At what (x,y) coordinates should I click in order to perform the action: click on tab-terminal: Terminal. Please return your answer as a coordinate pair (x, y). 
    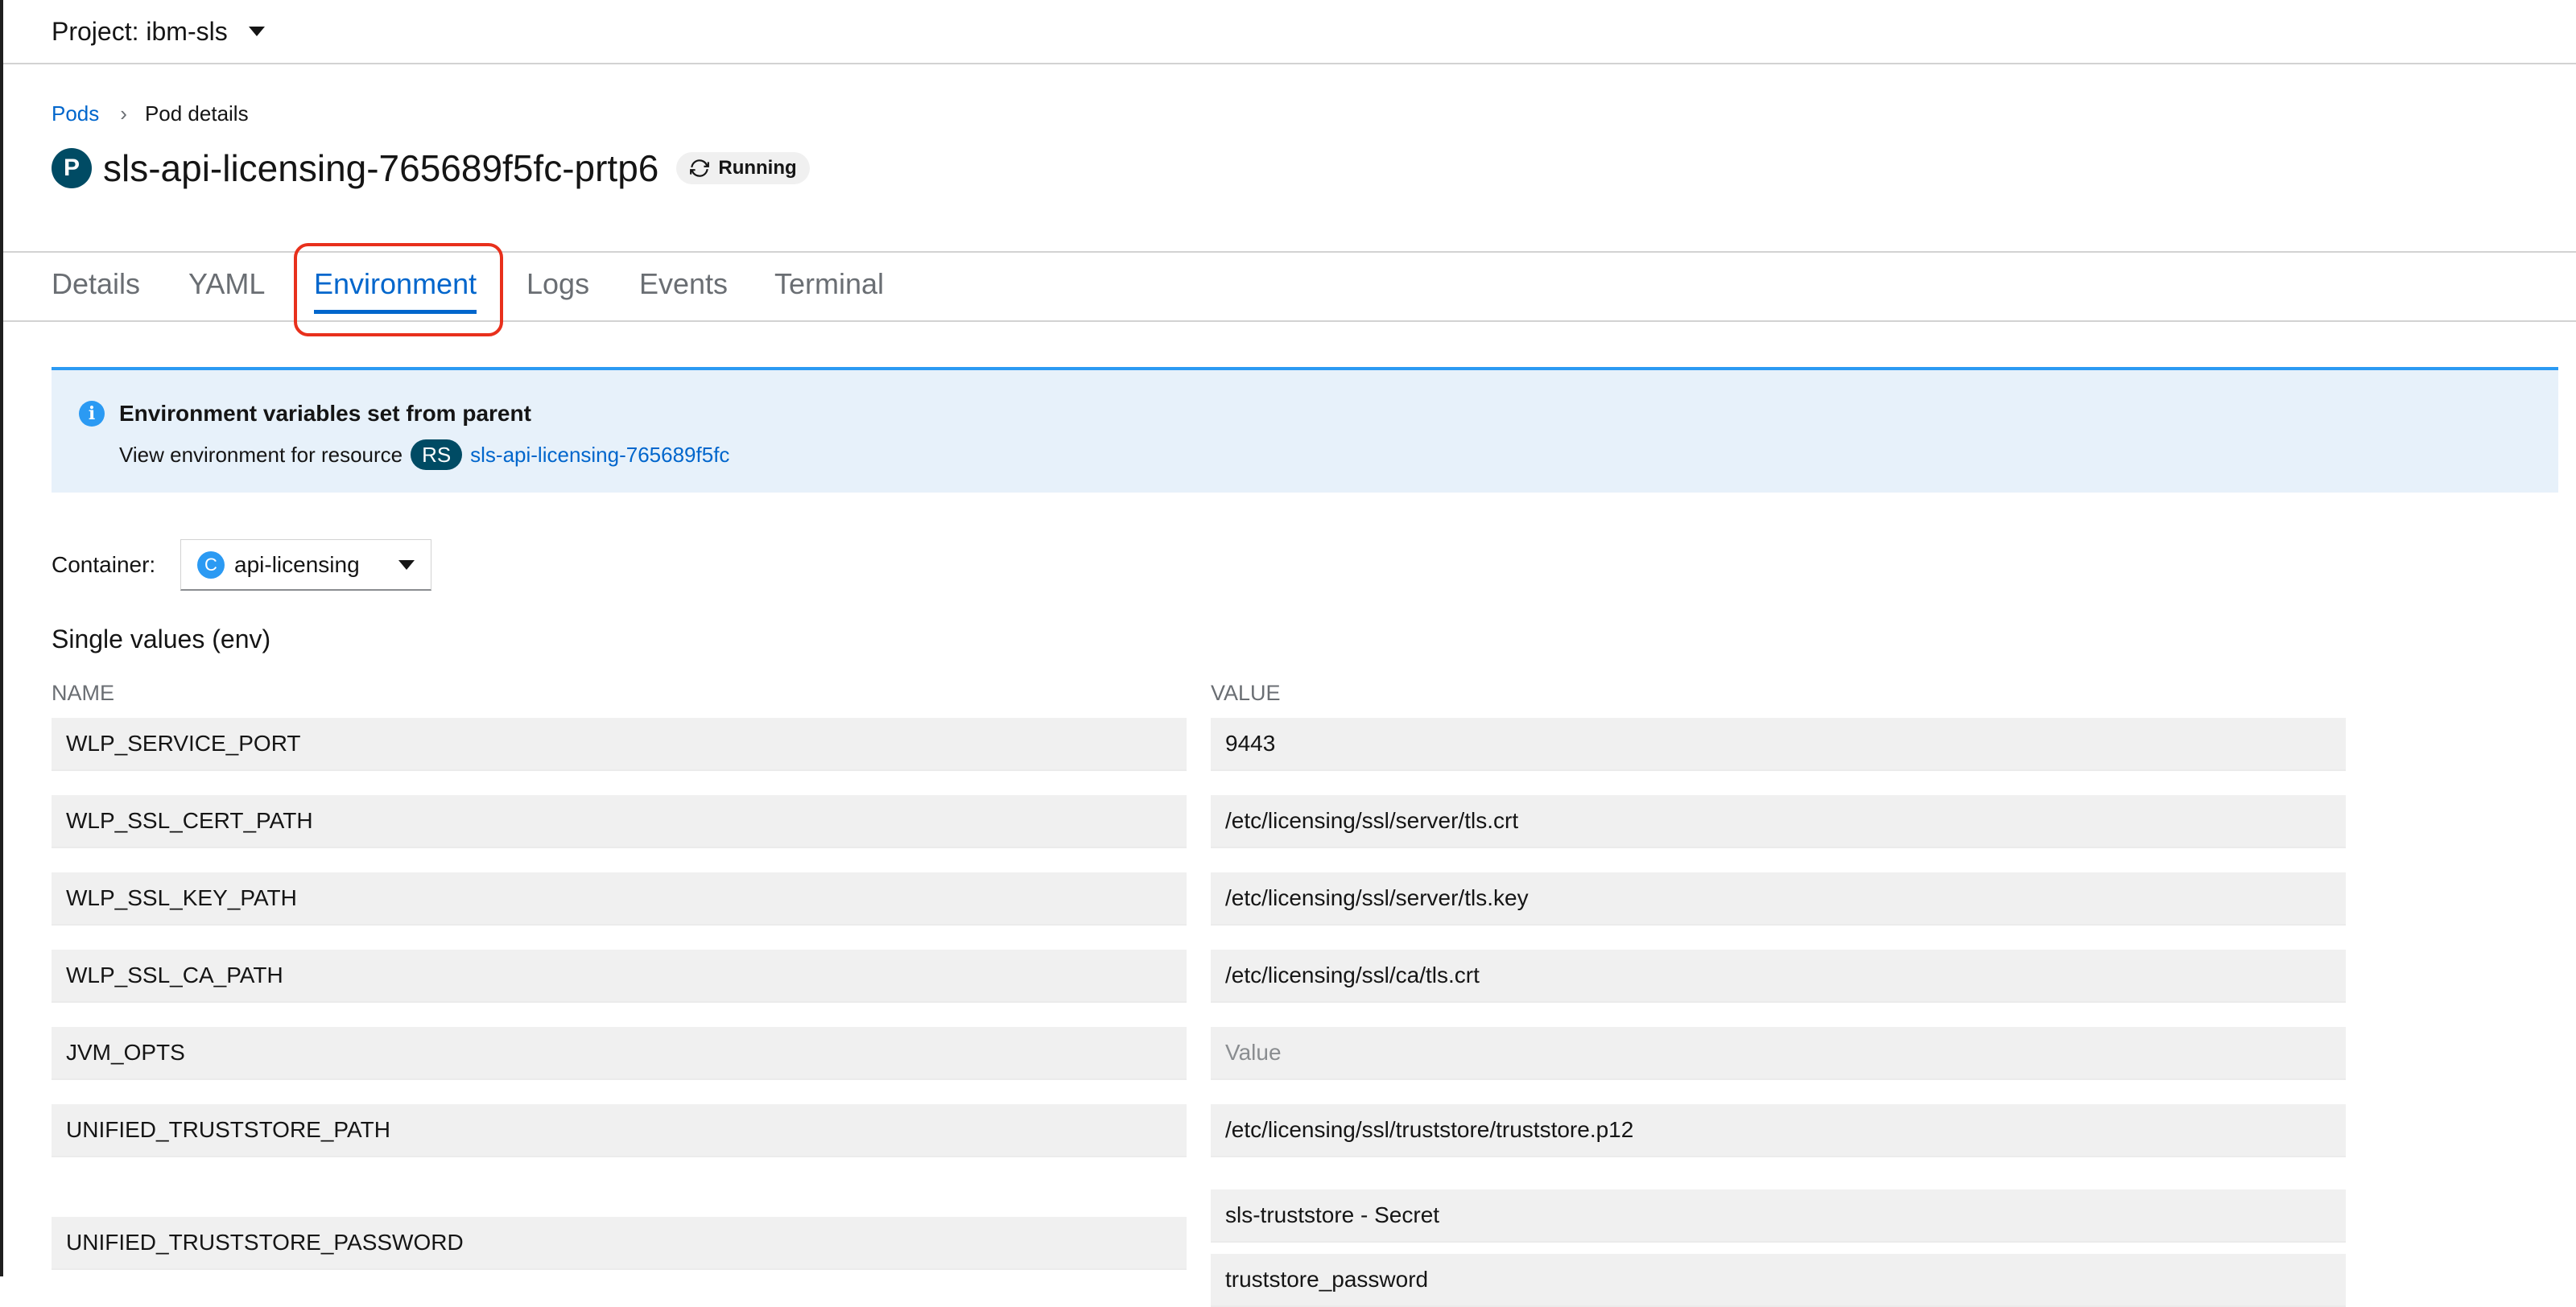
    Looking at the image, I should click on (829, 288).